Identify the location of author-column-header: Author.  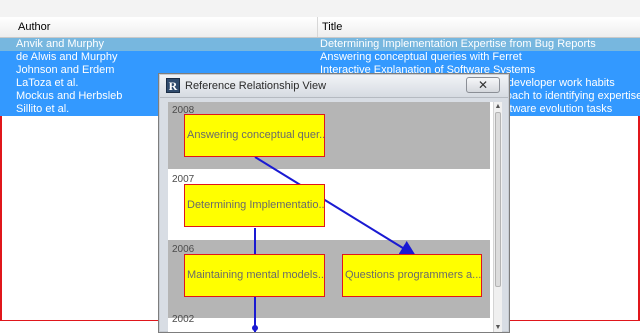
(166, 27).